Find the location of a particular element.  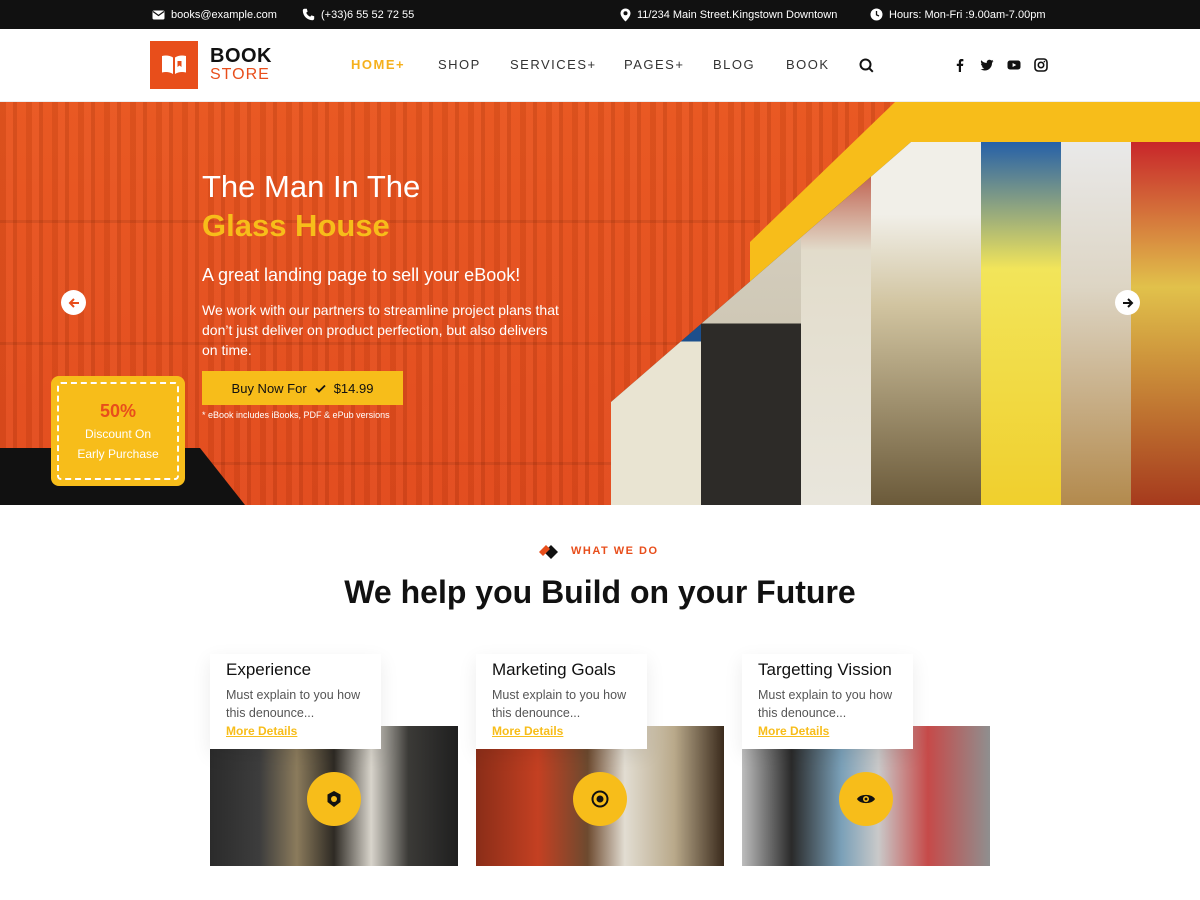

location-pin-icon is located at coordinates (625, 14).